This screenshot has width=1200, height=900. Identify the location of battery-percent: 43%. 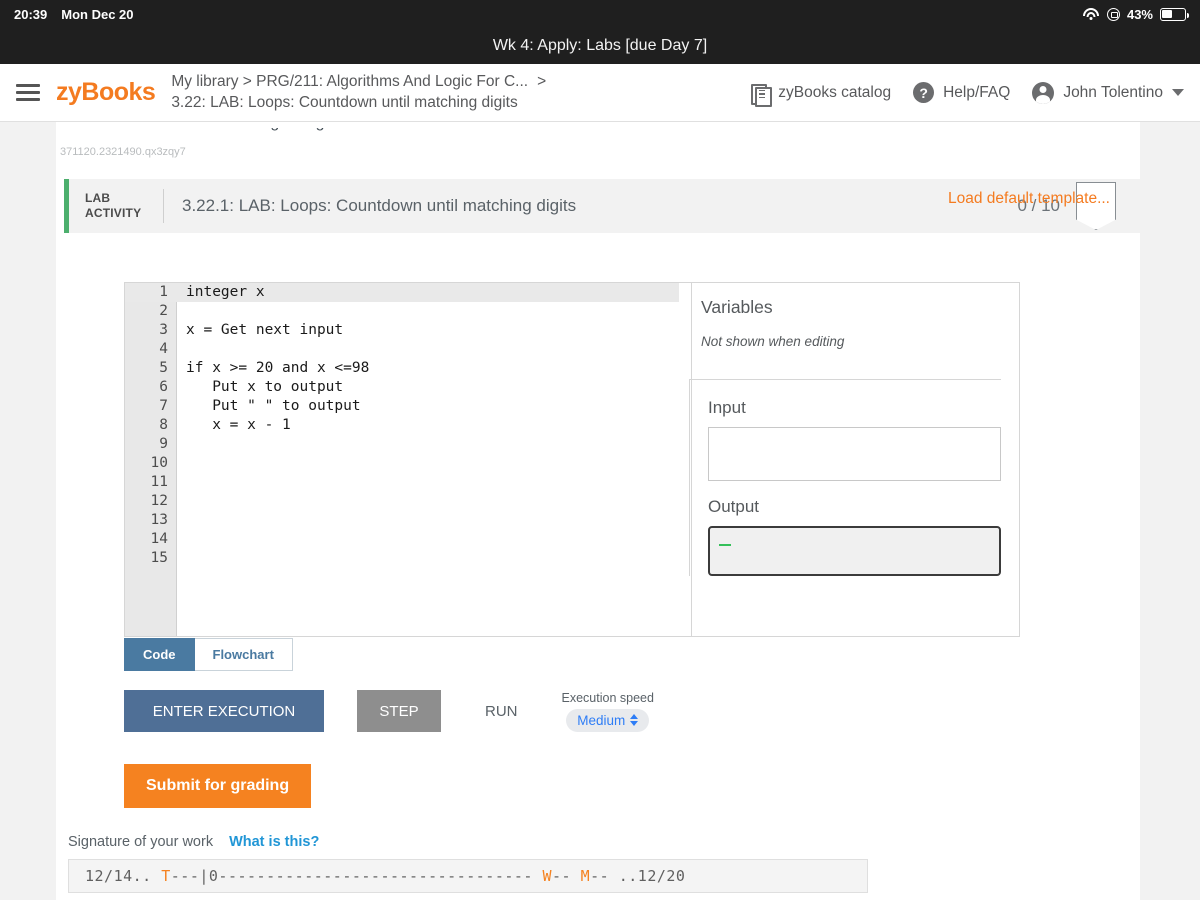
(1139, 14).